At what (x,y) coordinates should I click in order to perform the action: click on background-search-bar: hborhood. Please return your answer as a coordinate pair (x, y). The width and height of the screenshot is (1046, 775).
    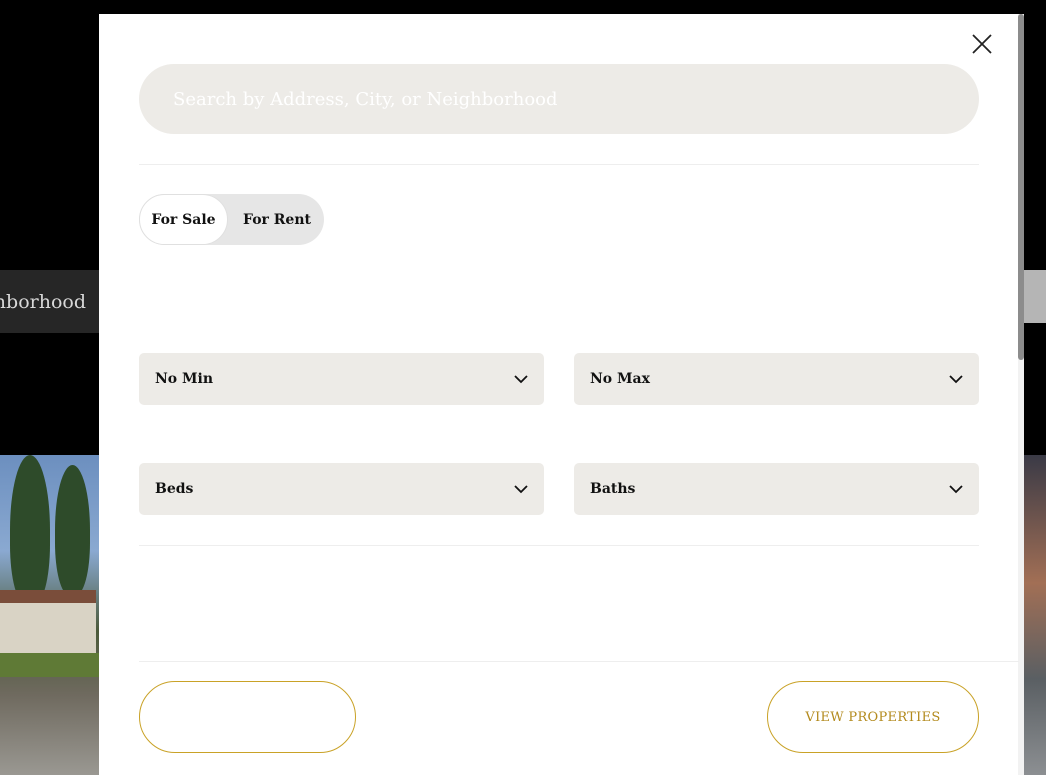
    Looking at the image, I should click on (50, 301).